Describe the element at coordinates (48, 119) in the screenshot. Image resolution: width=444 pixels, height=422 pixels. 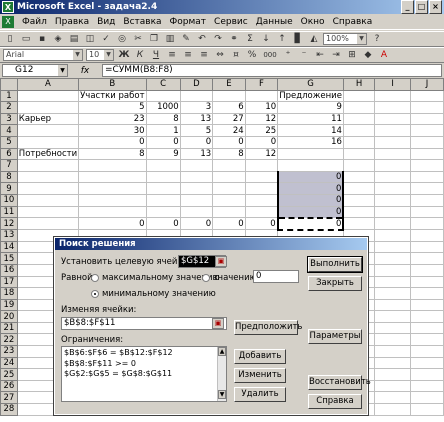
I see `cell: Карьер` at that location.